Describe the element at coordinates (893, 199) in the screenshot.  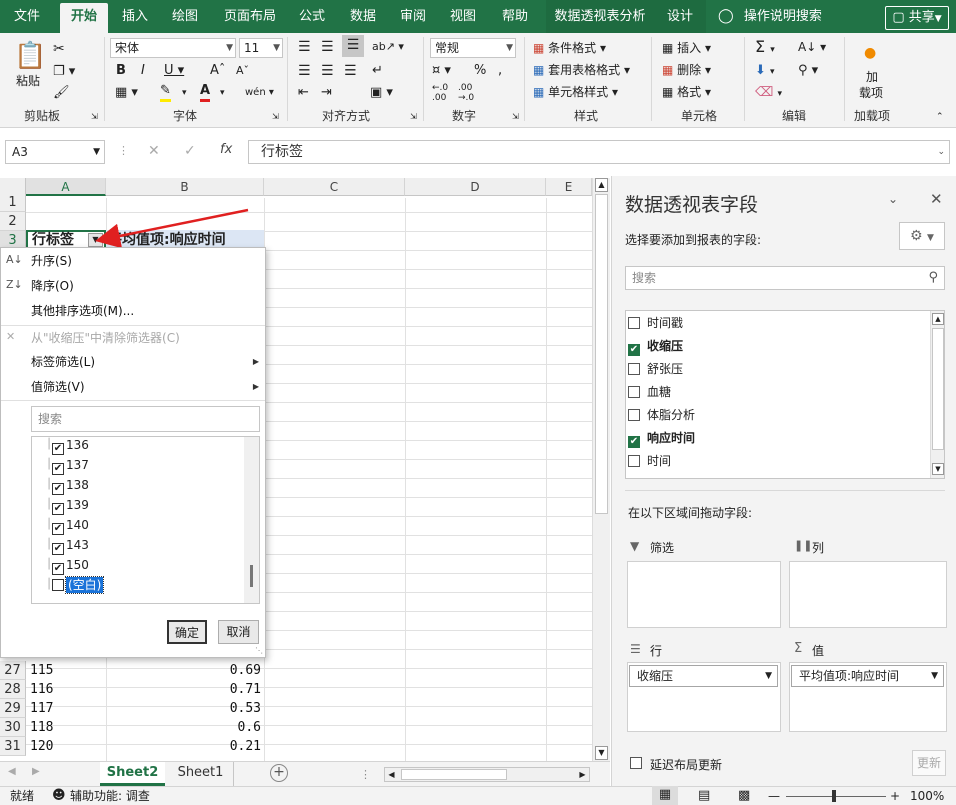
I see `chevron-down-icon: ⌄` at that location.